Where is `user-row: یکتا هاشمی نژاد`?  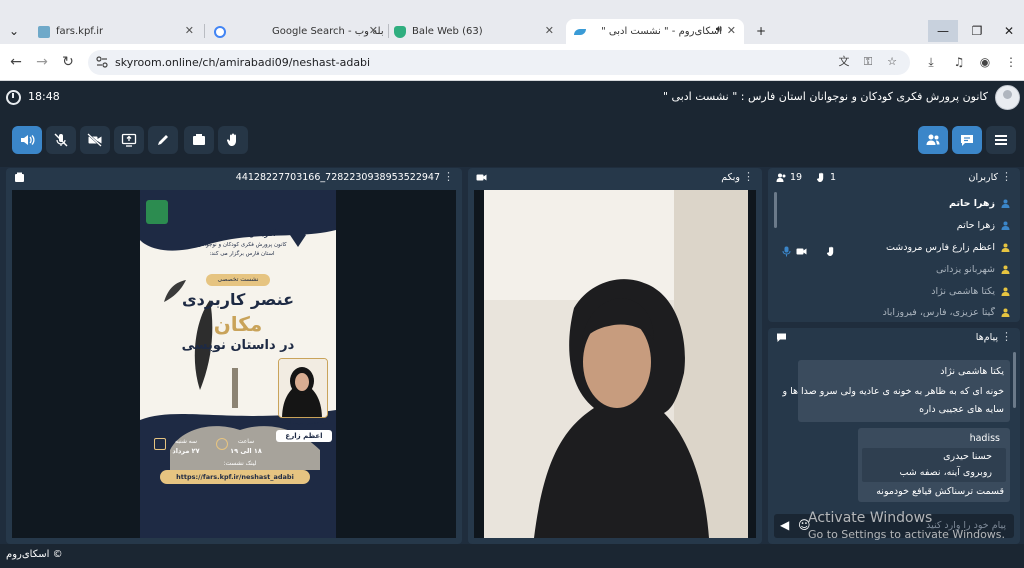
user-row: یکتا هاشمی نژاد is located at coordinates (970, 291).